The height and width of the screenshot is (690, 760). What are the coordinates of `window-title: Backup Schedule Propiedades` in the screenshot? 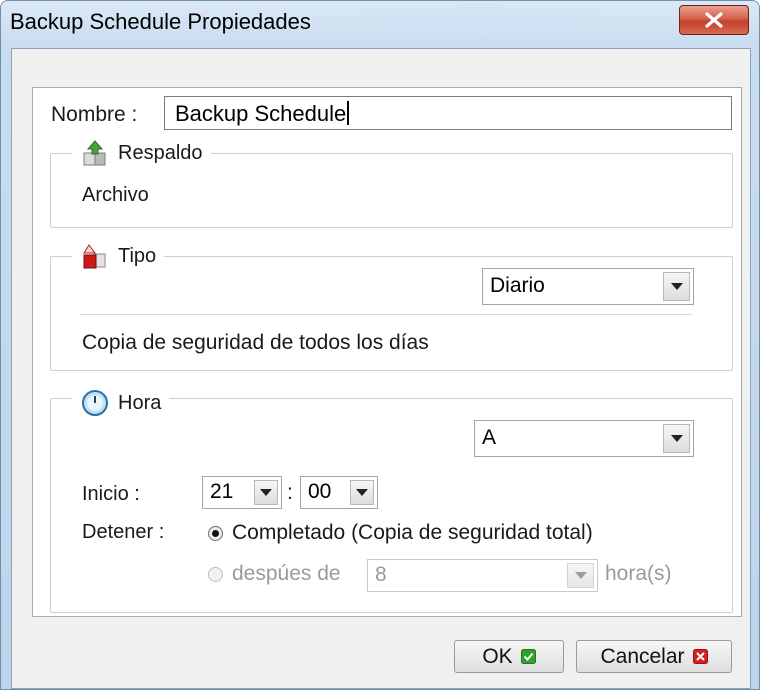 It's located at (160, 21).